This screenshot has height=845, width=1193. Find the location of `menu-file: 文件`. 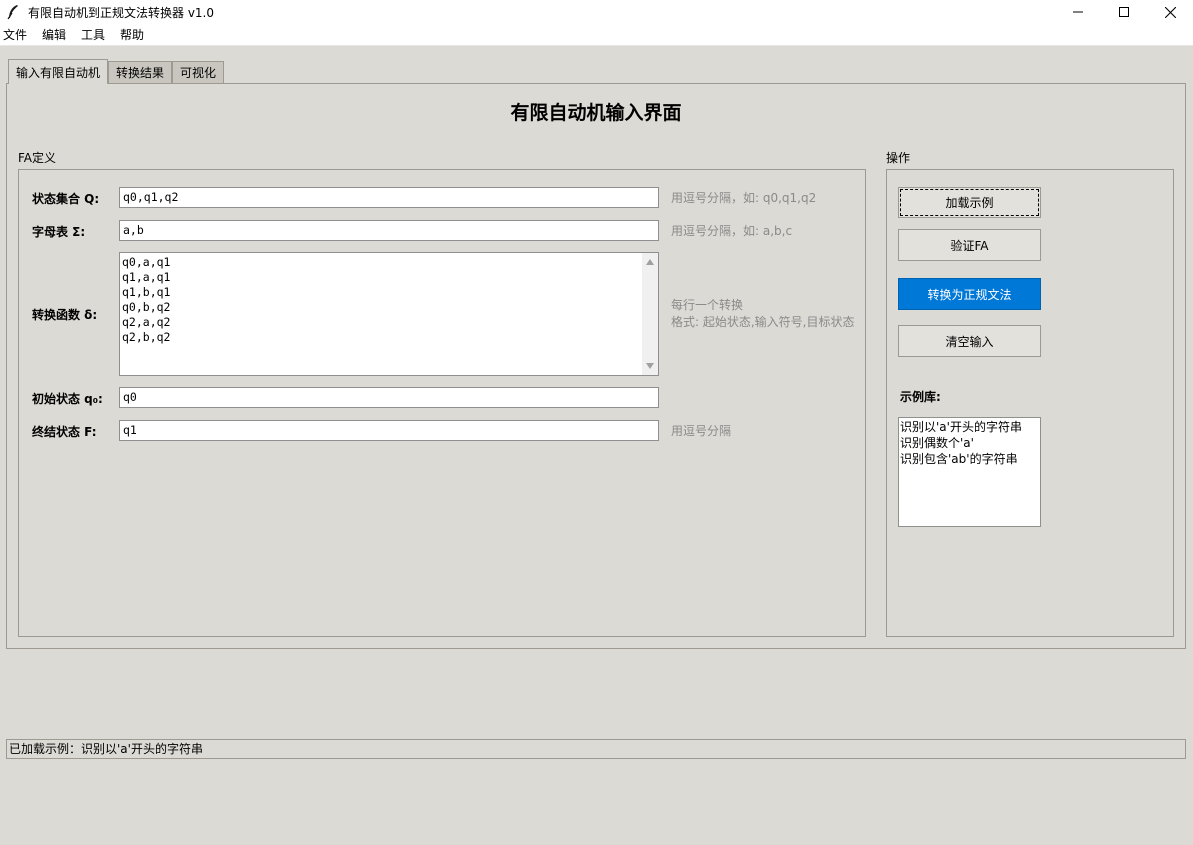

menu-file: 文件 is located at coordinates (16, 34).